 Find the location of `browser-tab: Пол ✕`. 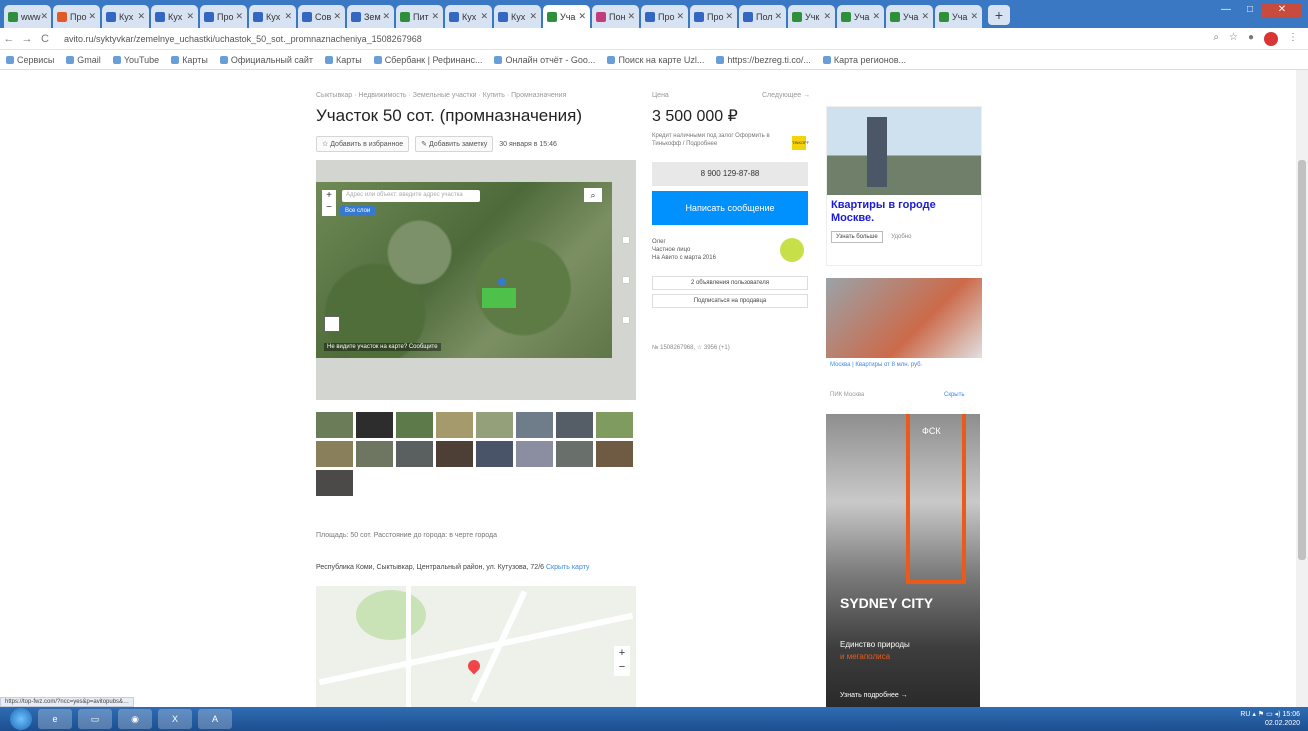

browser-tab: Пол ✕ is located at coordinates (762, 16).